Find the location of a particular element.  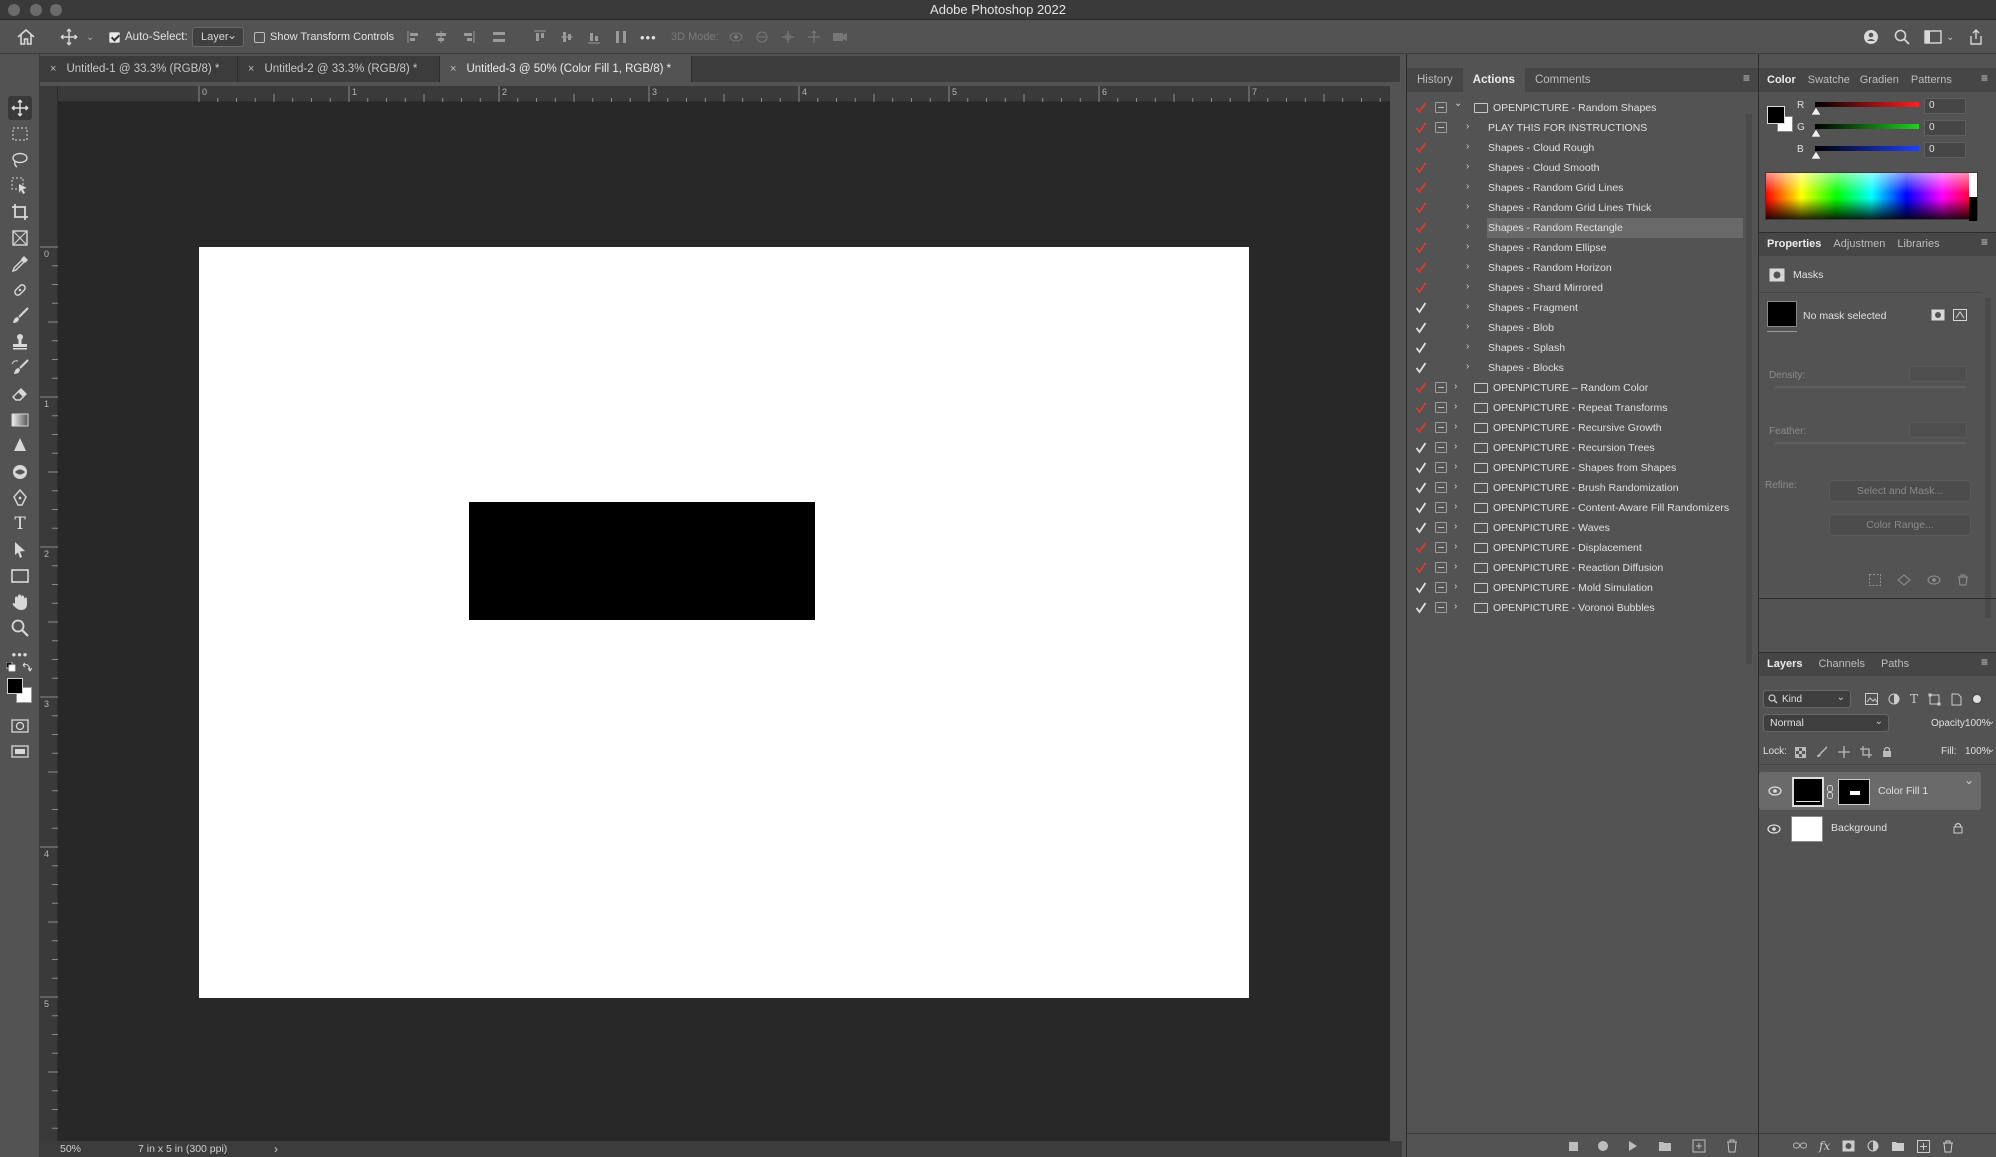

default-colors-icon is located at coordinates (11, 667).